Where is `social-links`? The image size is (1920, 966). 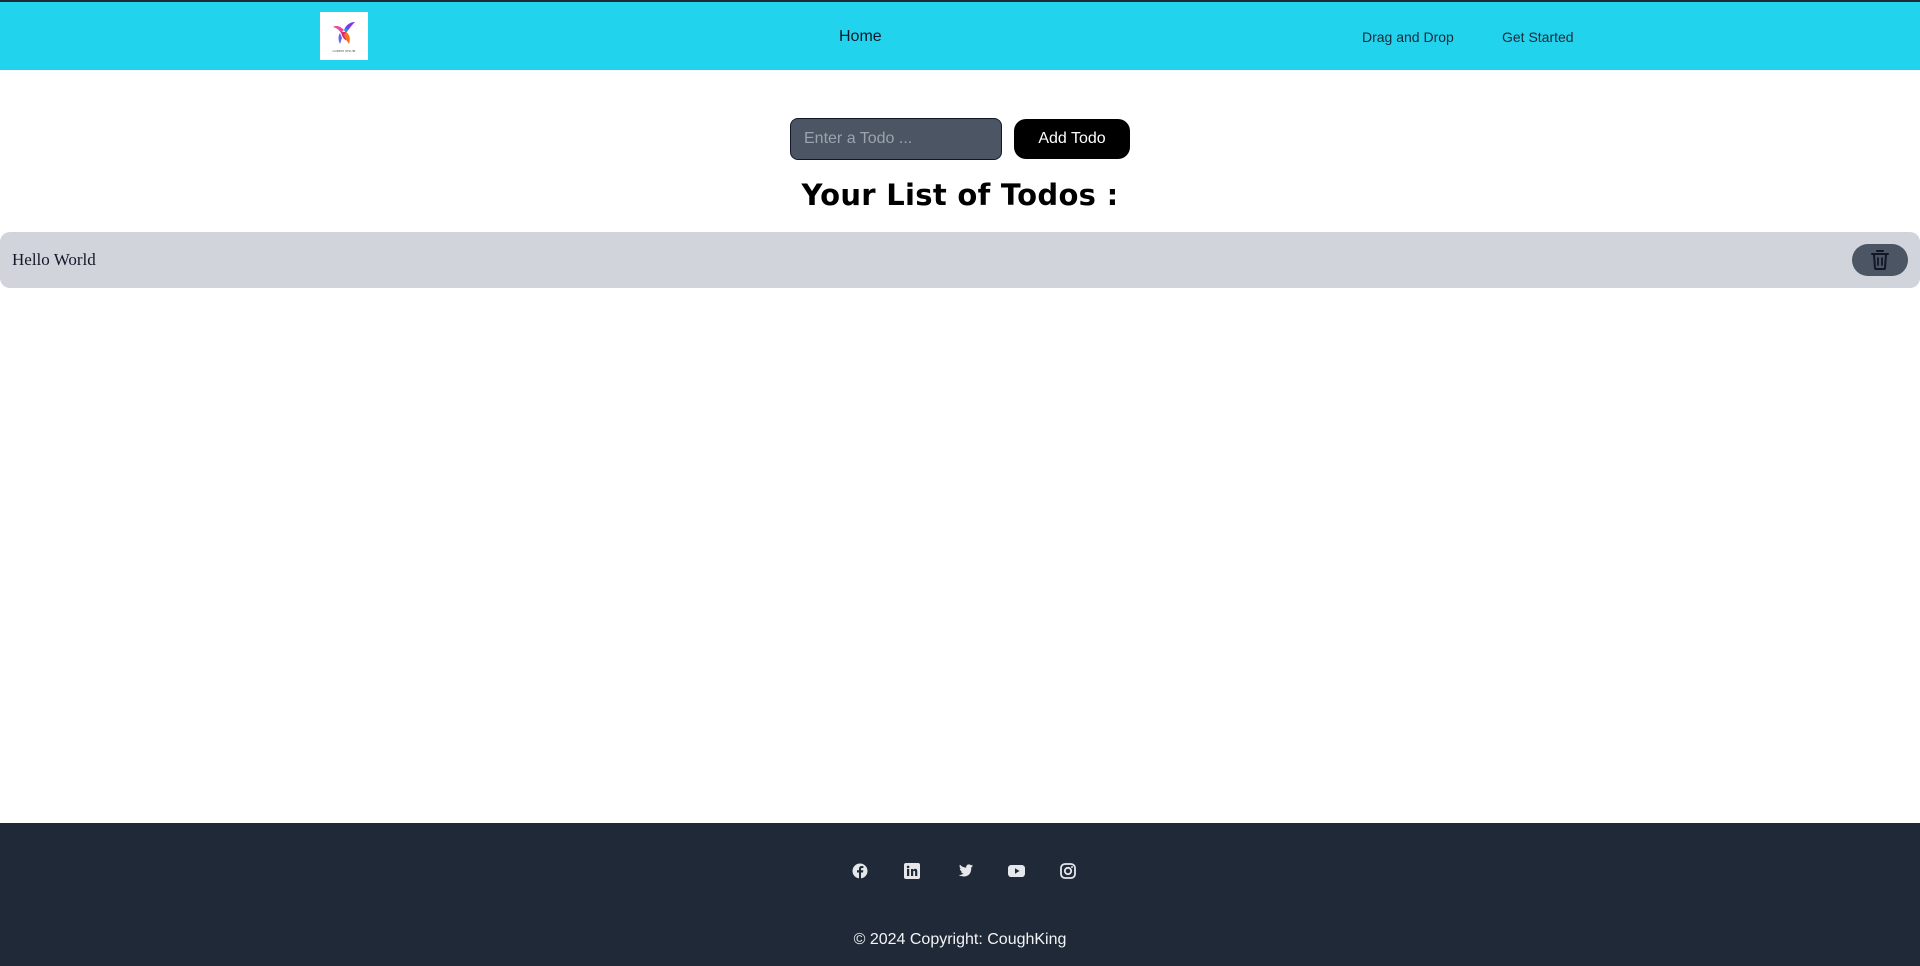
social-links is located at coordinates (964, 871).